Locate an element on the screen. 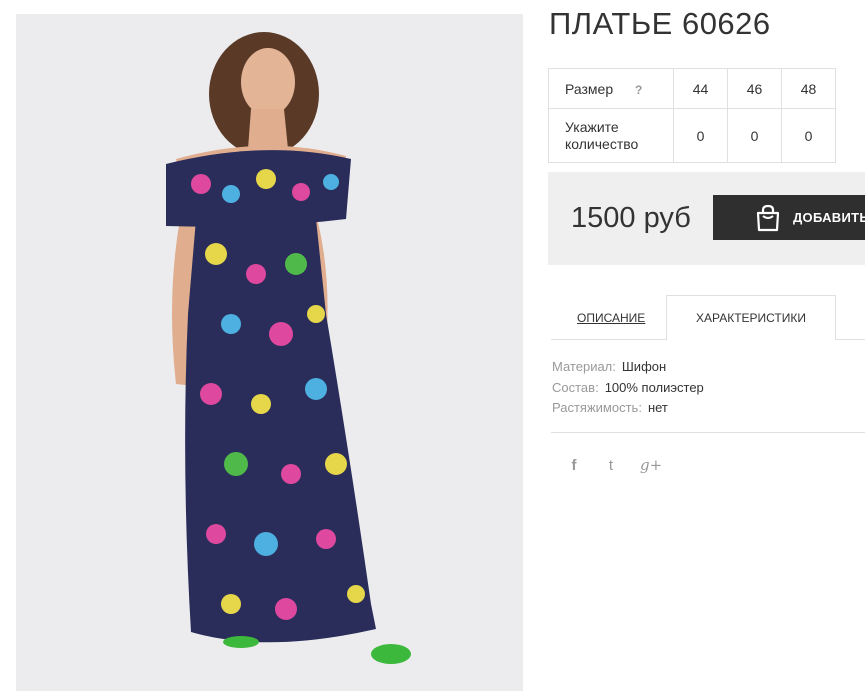  prop-key: Состав: is located at coordinates (575, 387).